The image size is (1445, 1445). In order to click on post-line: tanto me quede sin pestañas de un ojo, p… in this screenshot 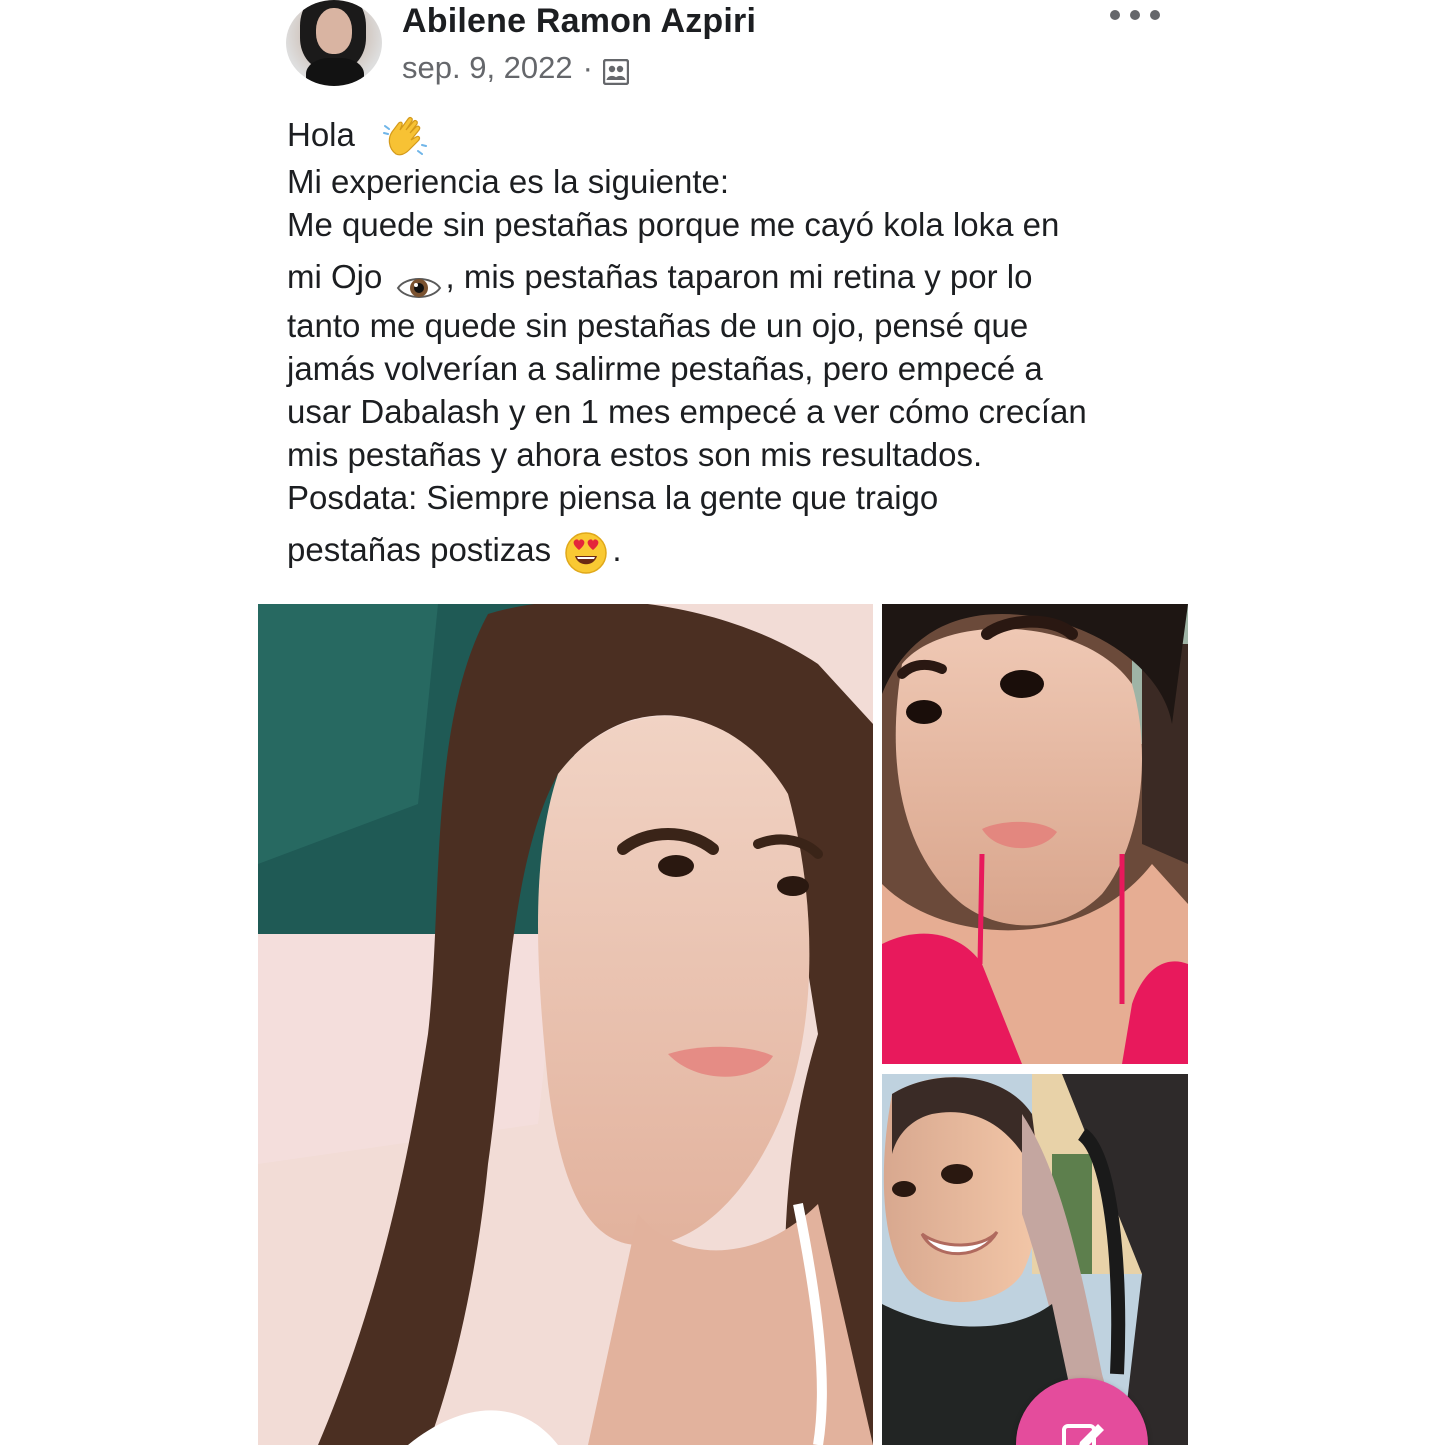, I will do `click(658, 326)`.